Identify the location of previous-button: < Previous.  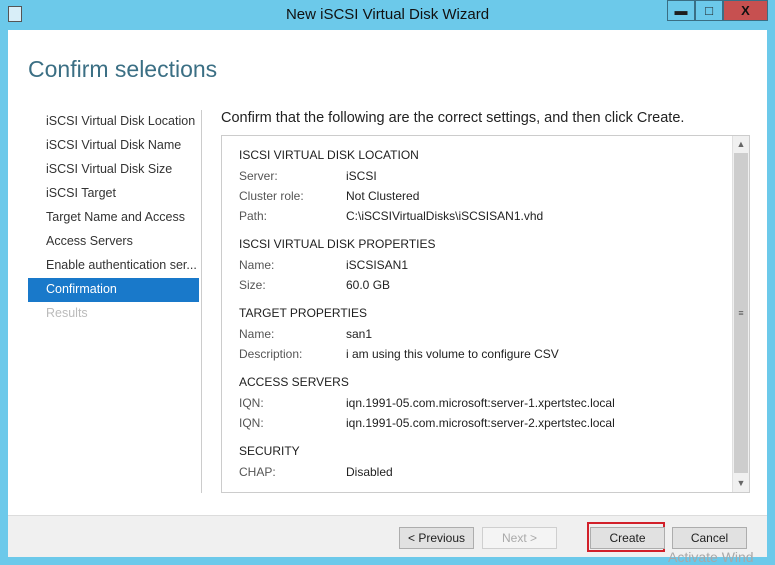
(436, 538).